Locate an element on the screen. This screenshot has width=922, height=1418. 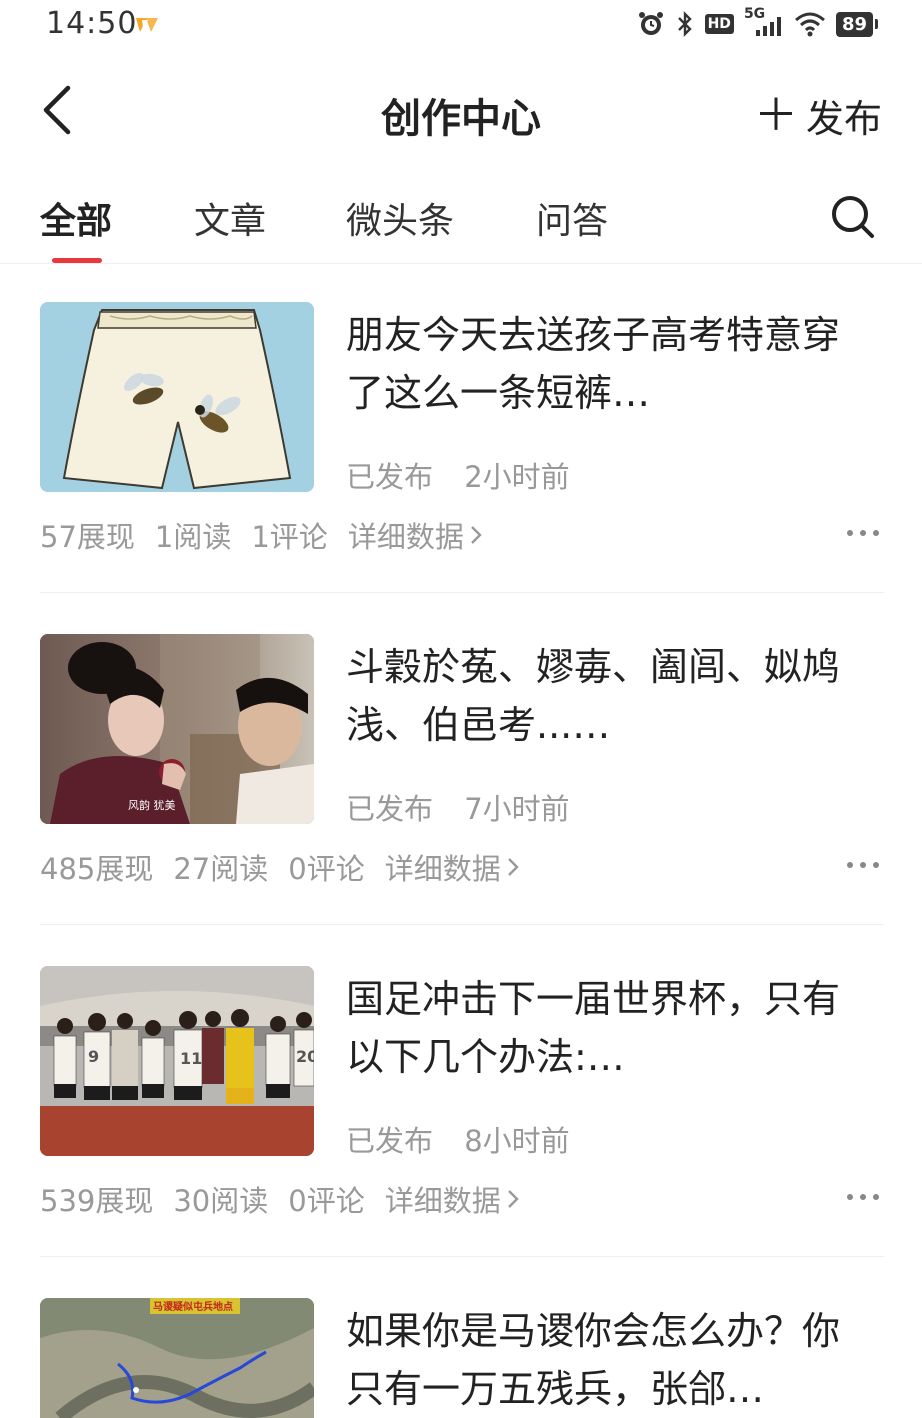
reads-count: 1阅读 is located at coordinates (193, 537).